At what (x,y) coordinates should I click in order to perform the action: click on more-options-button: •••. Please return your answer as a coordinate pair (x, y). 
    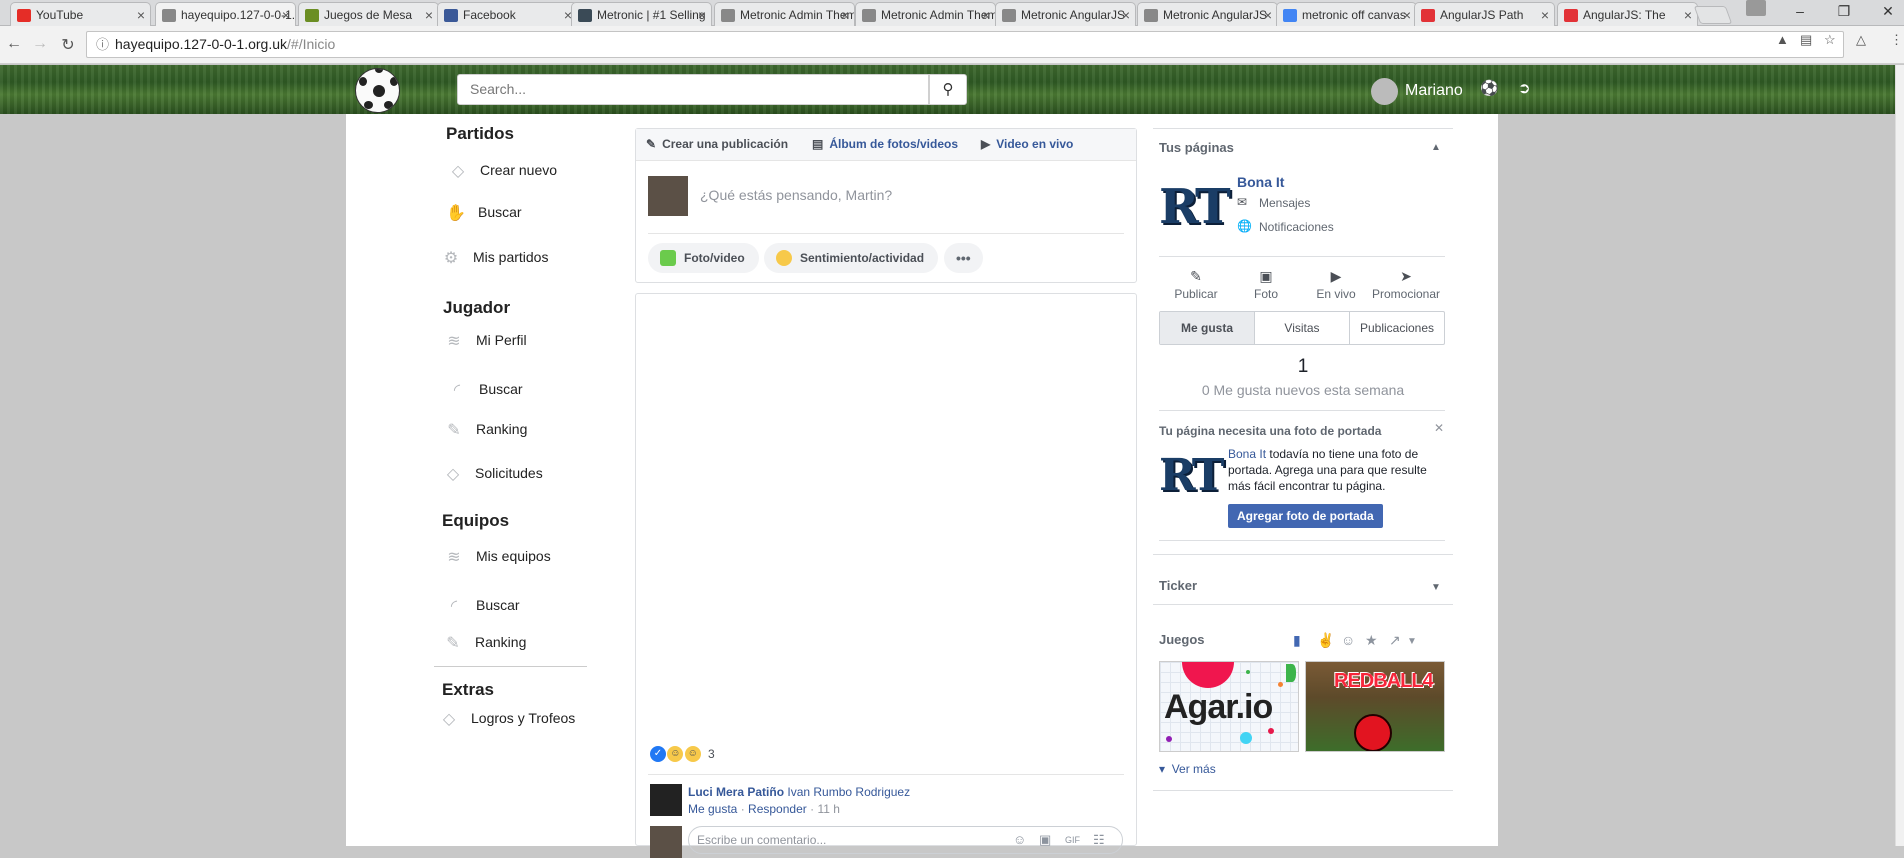
    Looking at the image, I should click on (963, 258).